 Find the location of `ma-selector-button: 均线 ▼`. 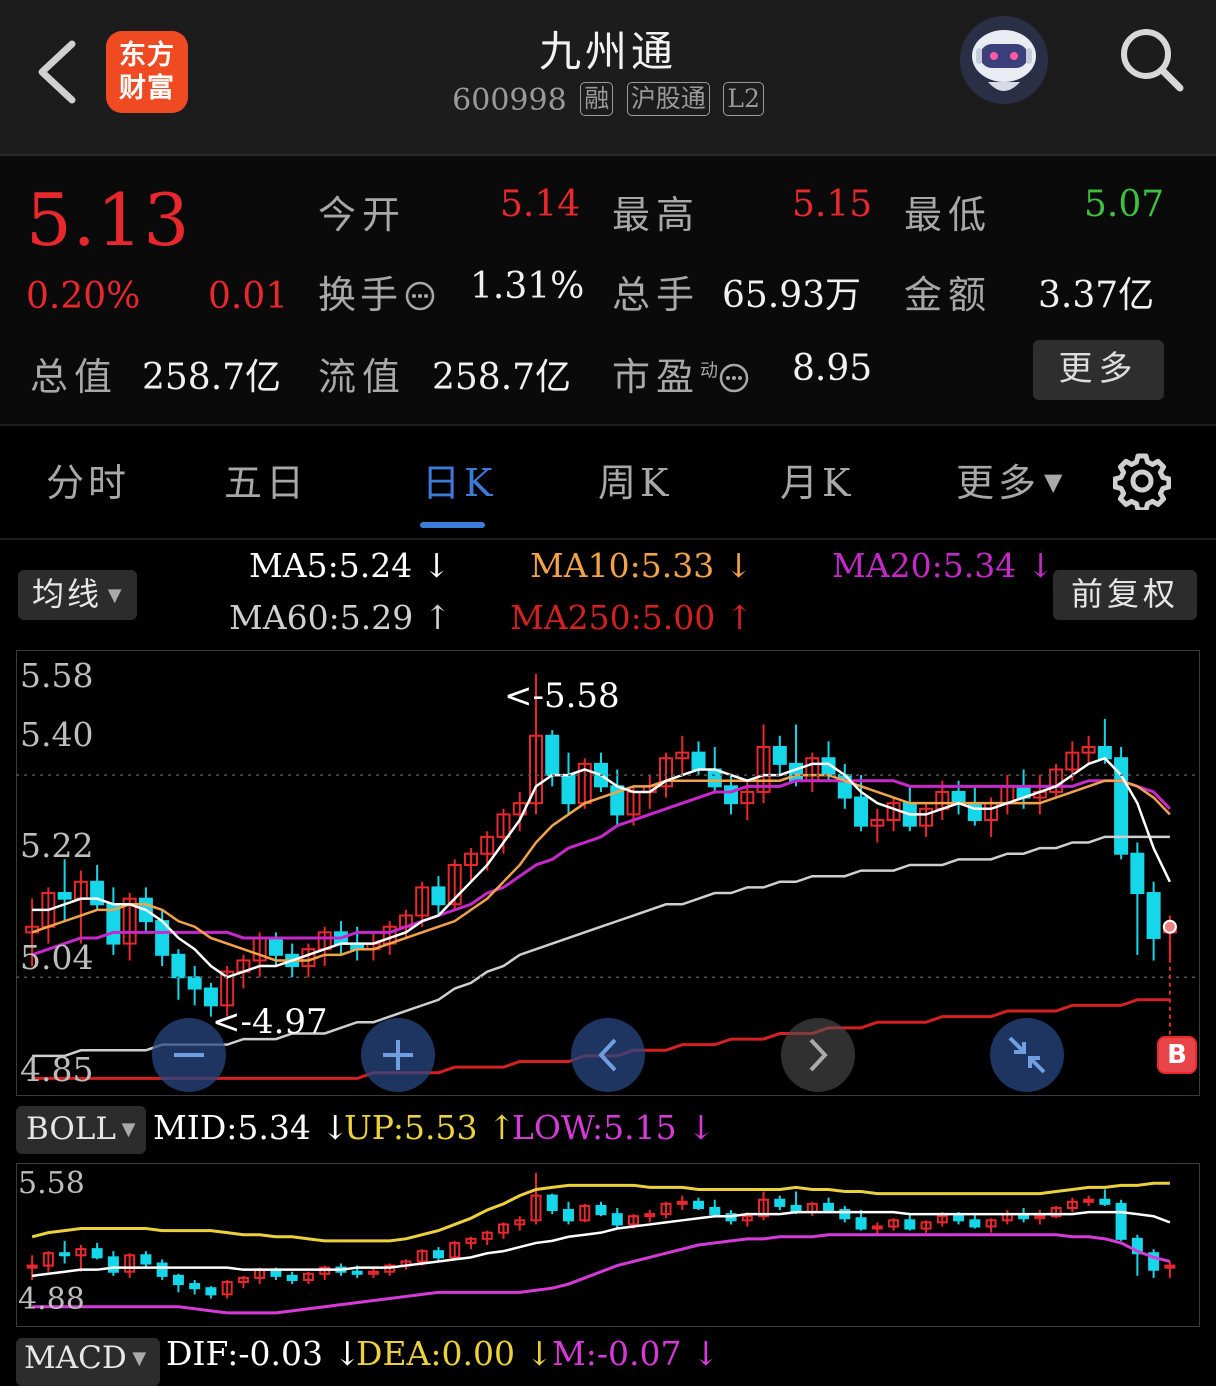

ma-selector-button: 均线 ▼ is located at coordinates (77, 595).